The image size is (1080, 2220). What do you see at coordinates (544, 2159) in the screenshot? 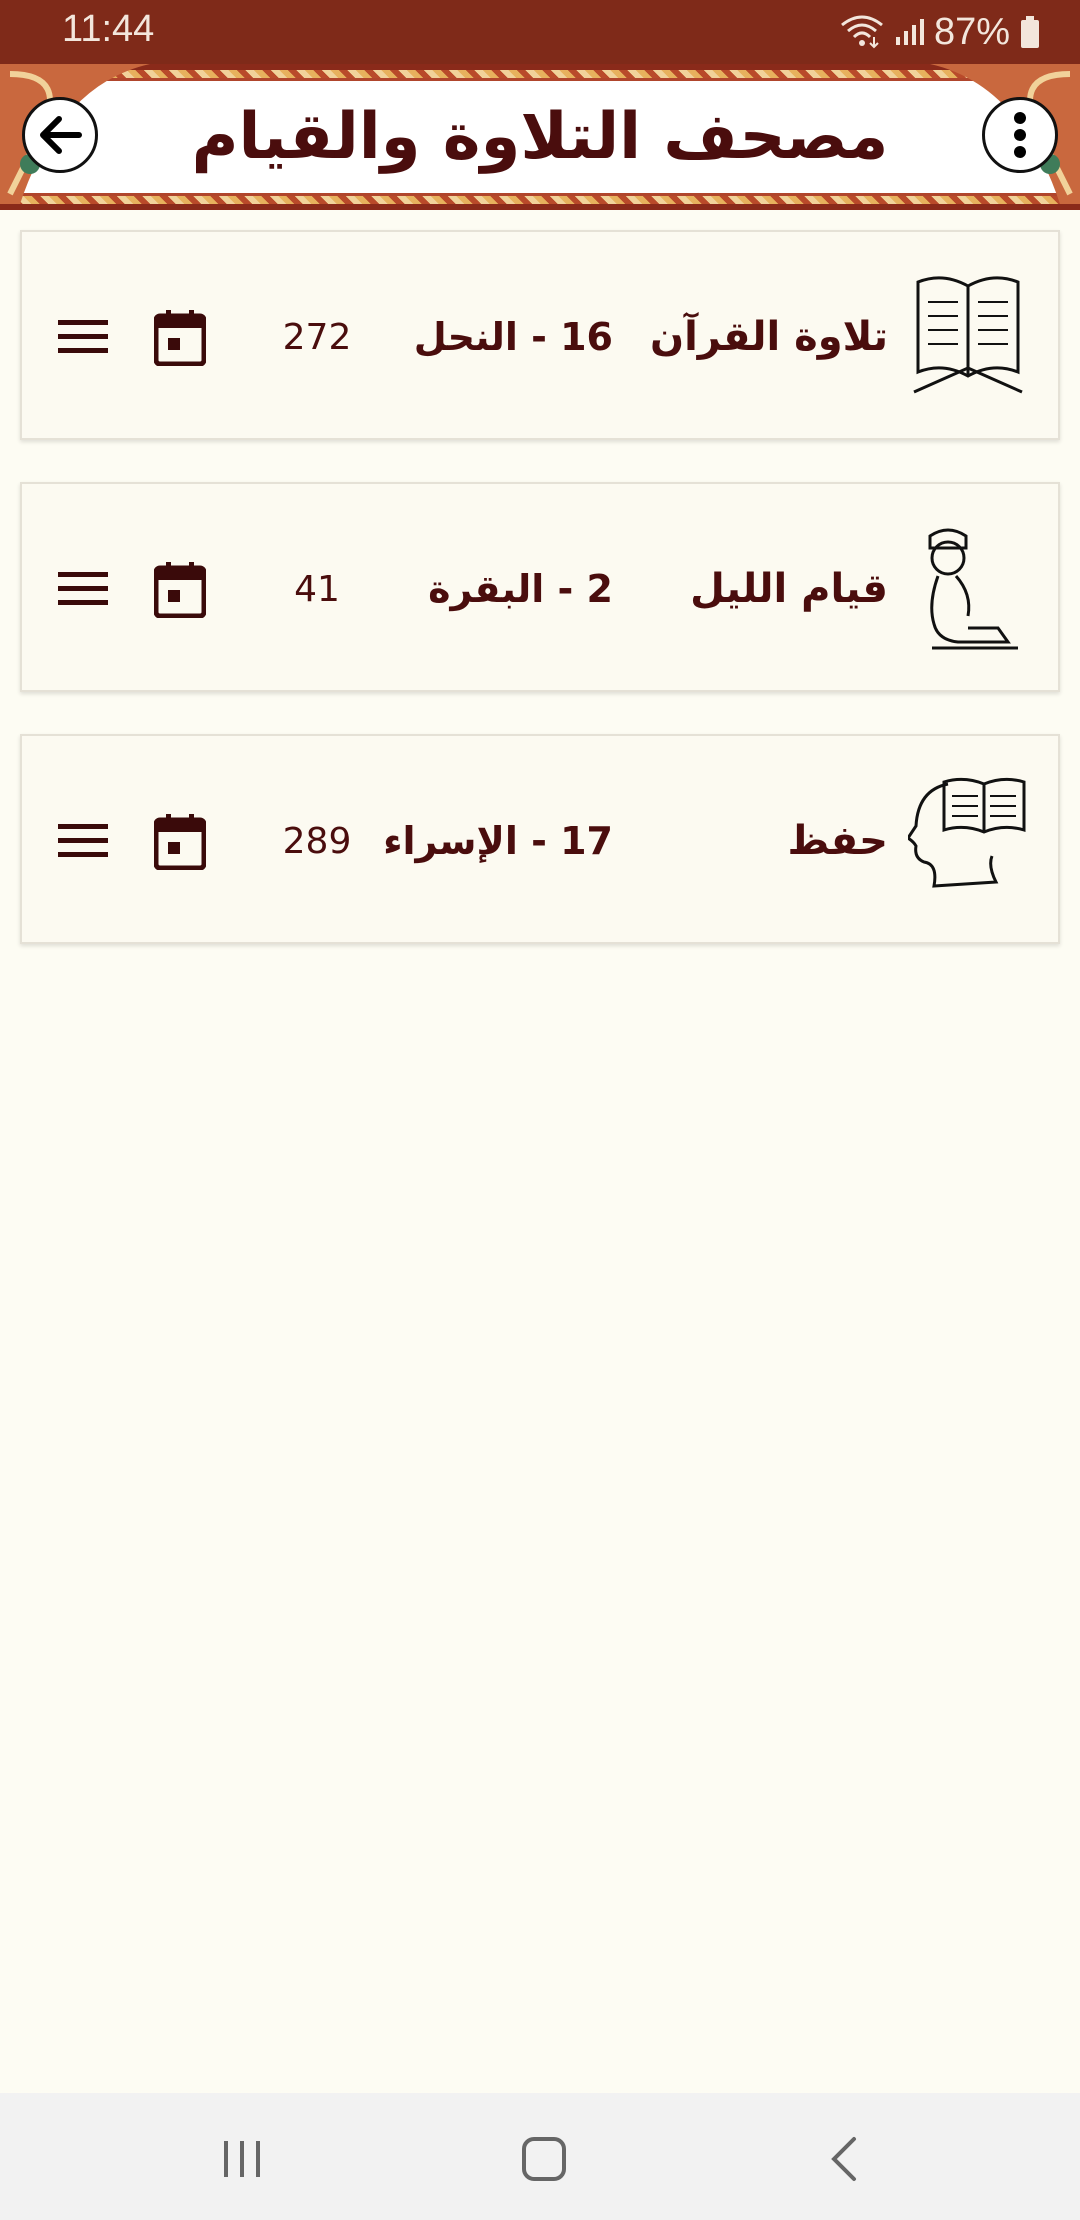
I see `home-icon` at bounding box center [544, 2159].